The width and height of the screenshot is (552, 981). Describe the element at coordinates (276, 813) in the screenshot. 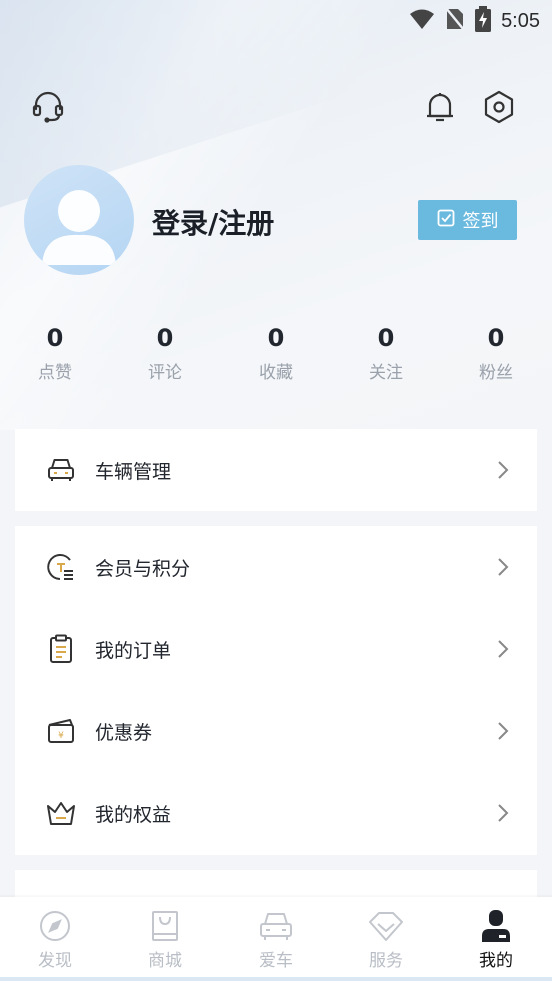

I see `menu-item-my-benefits: 我的权益` at that location.